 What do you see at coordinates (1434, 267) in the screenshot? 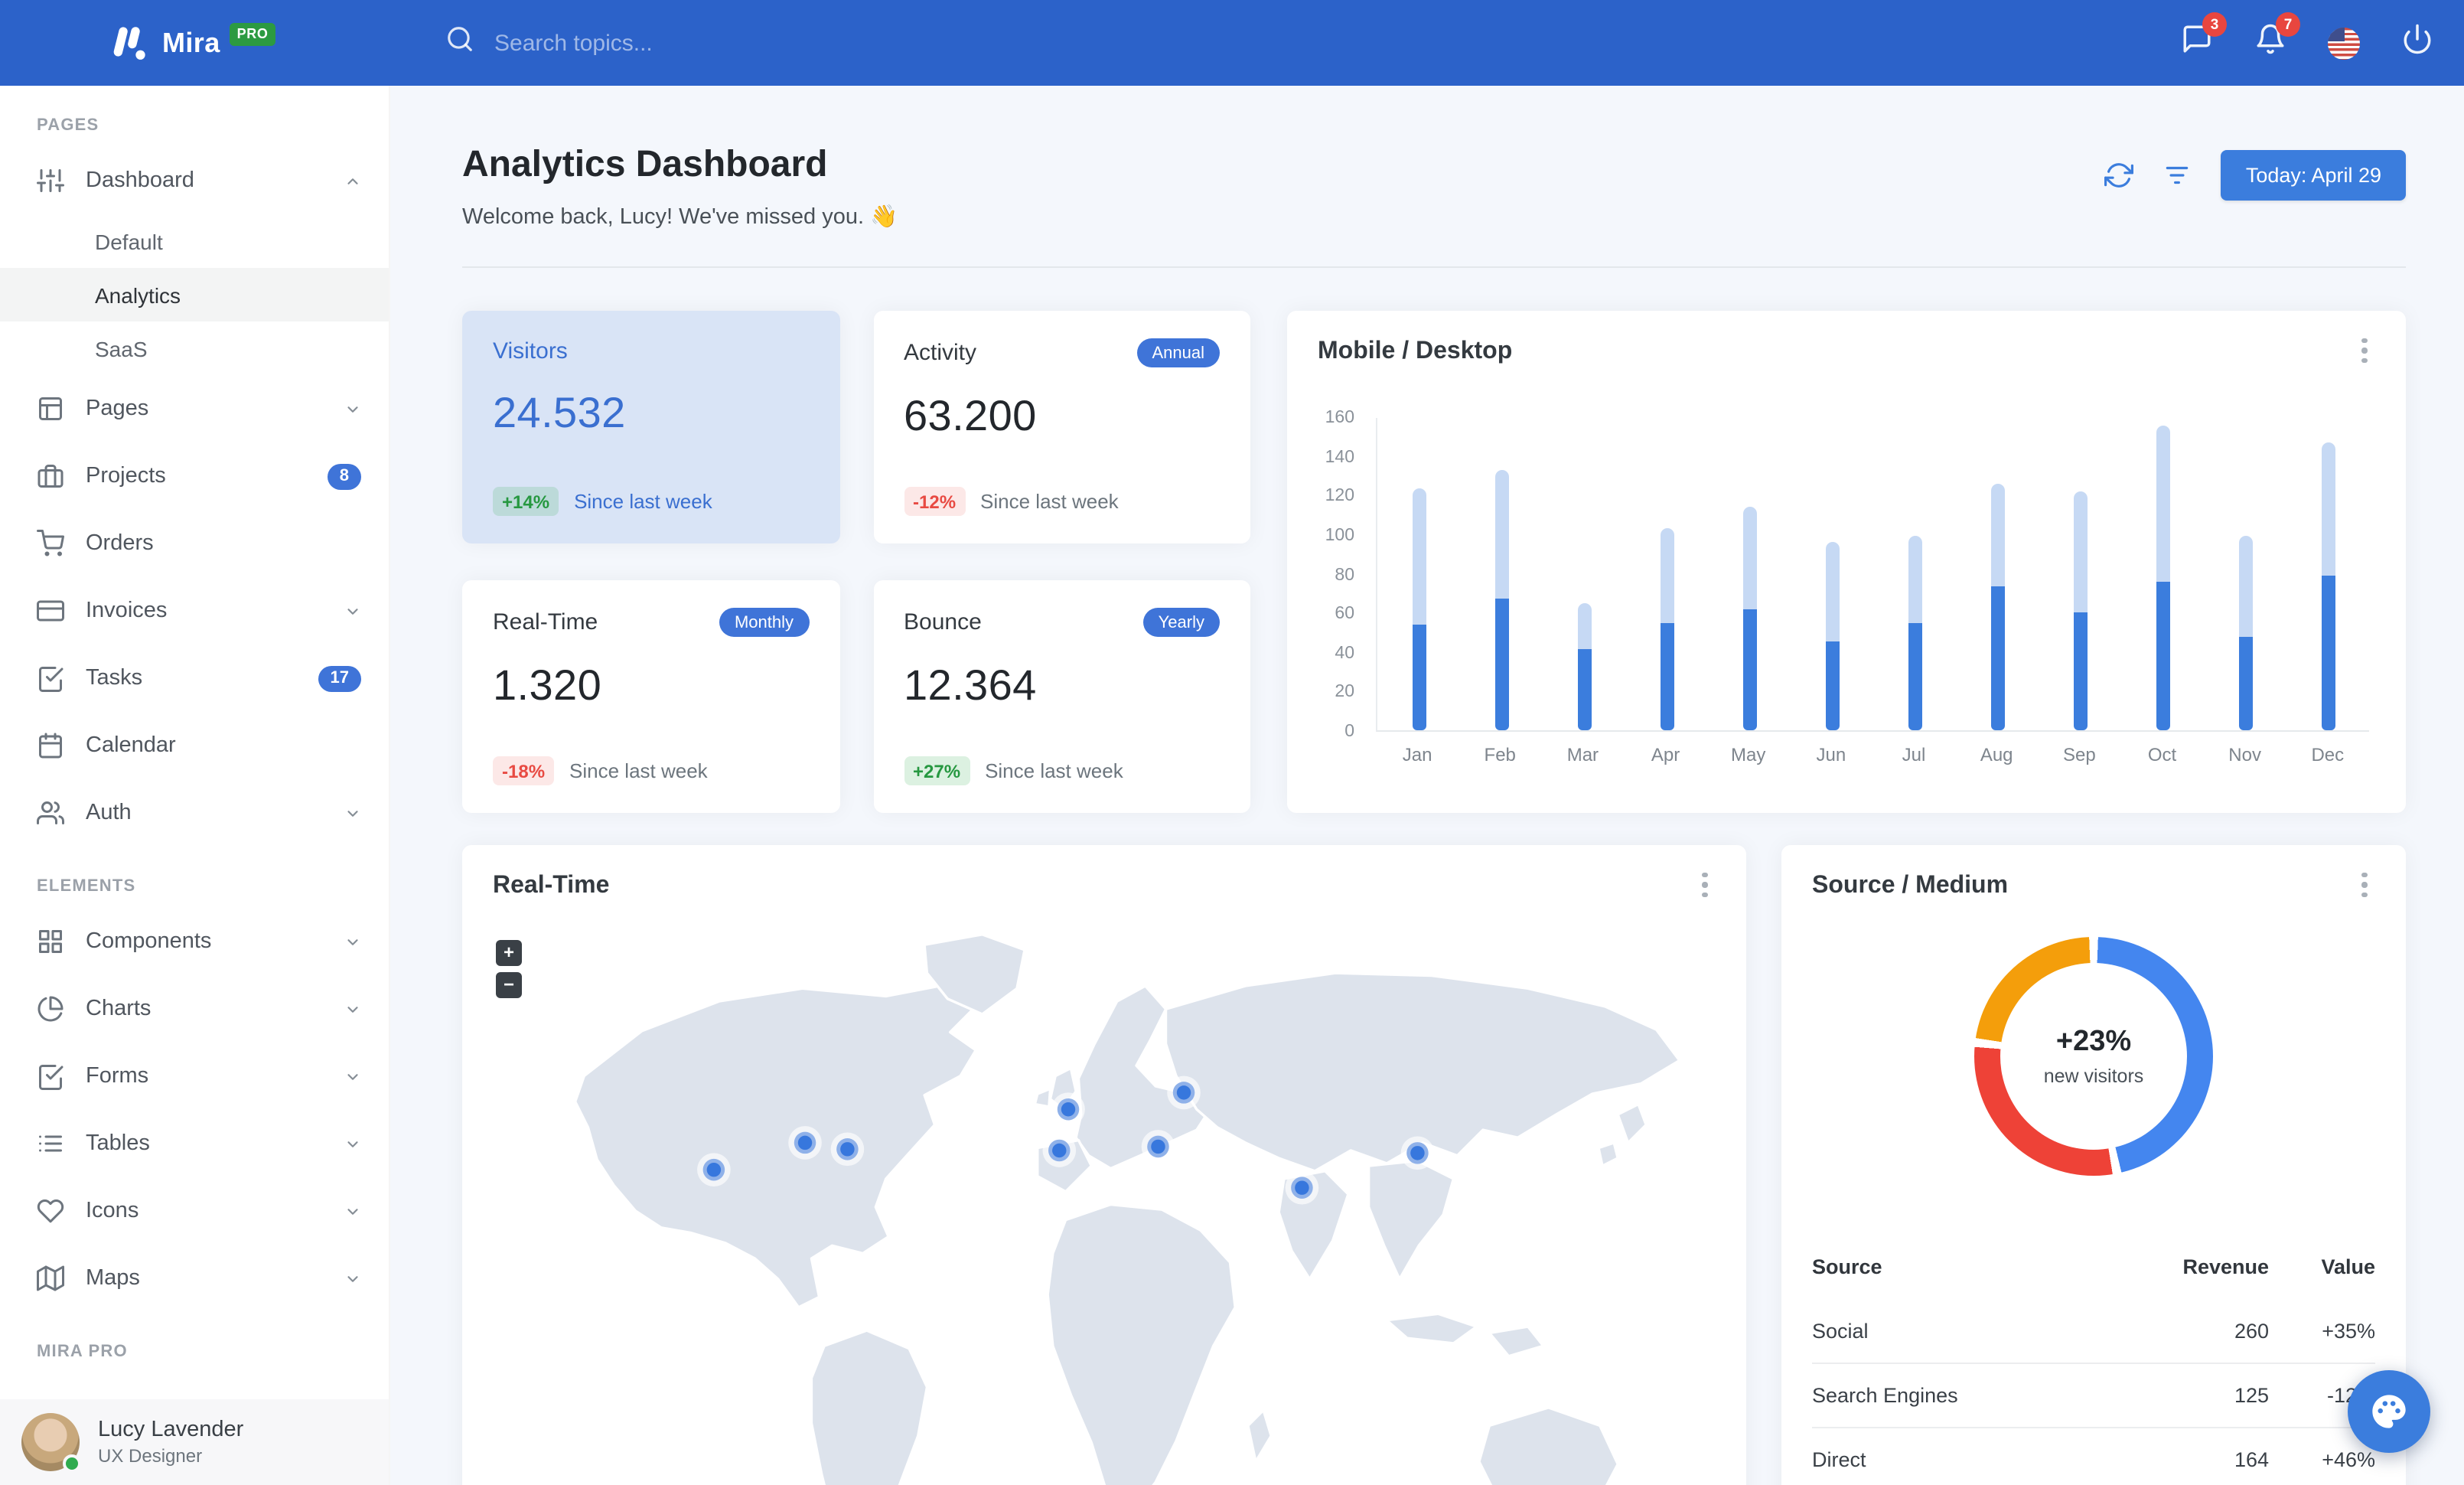
I see `header-divider` at bounding box center [1434, 267].